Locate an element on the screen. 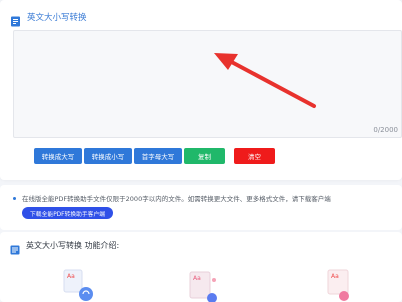 This screenshot has height=302, width=402. text-illustration-icon: Aa is located at coordinates (338, 285).